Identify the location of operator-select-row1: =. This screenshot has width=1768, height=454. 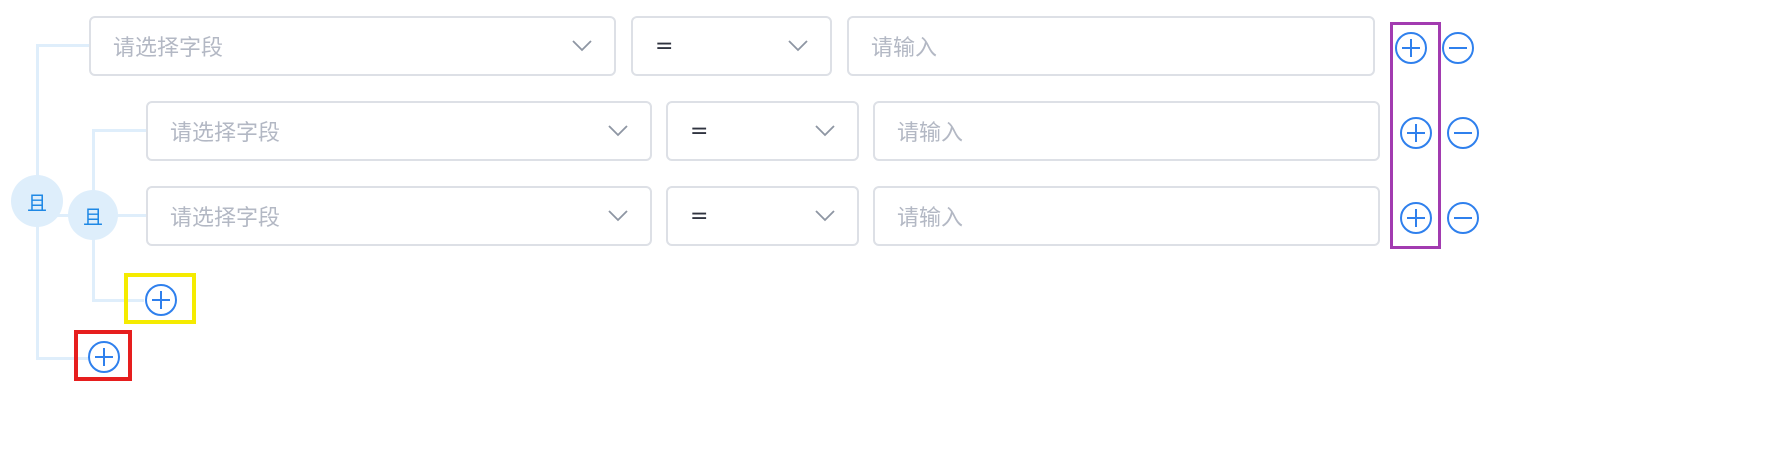
(731, 46).